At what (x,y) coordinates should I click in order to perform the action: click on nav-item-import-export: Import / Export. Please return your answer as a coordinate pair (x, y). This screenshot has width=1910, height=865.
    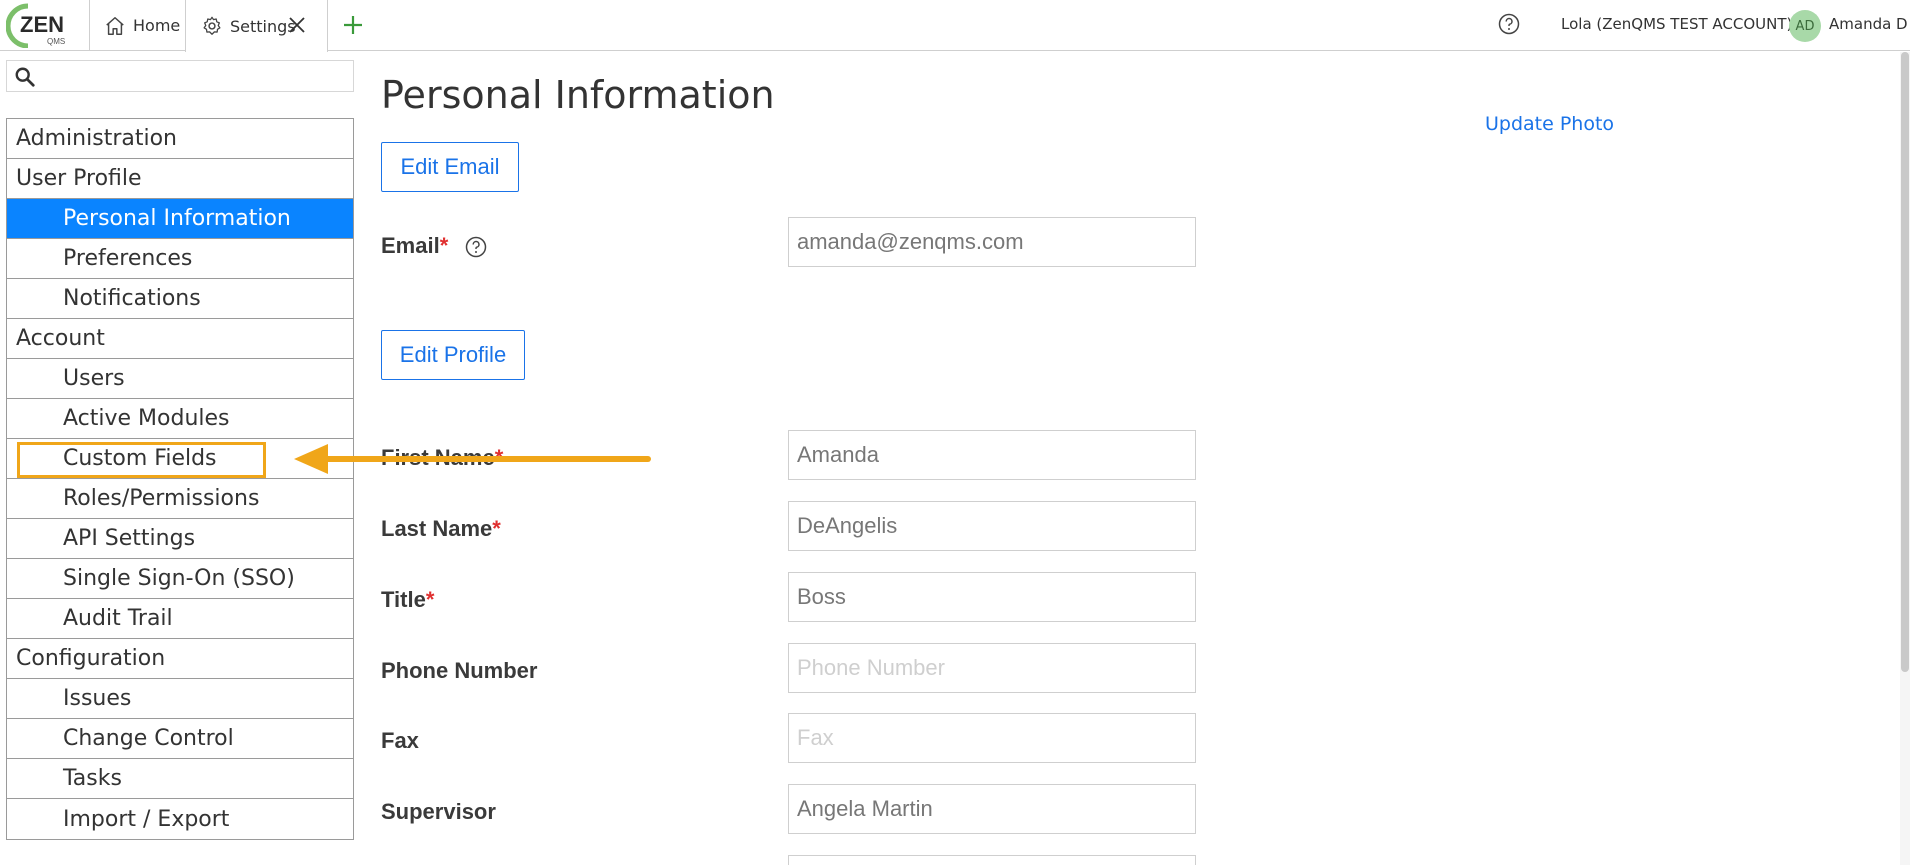
    Looking at the image, I should click on (180, 819).